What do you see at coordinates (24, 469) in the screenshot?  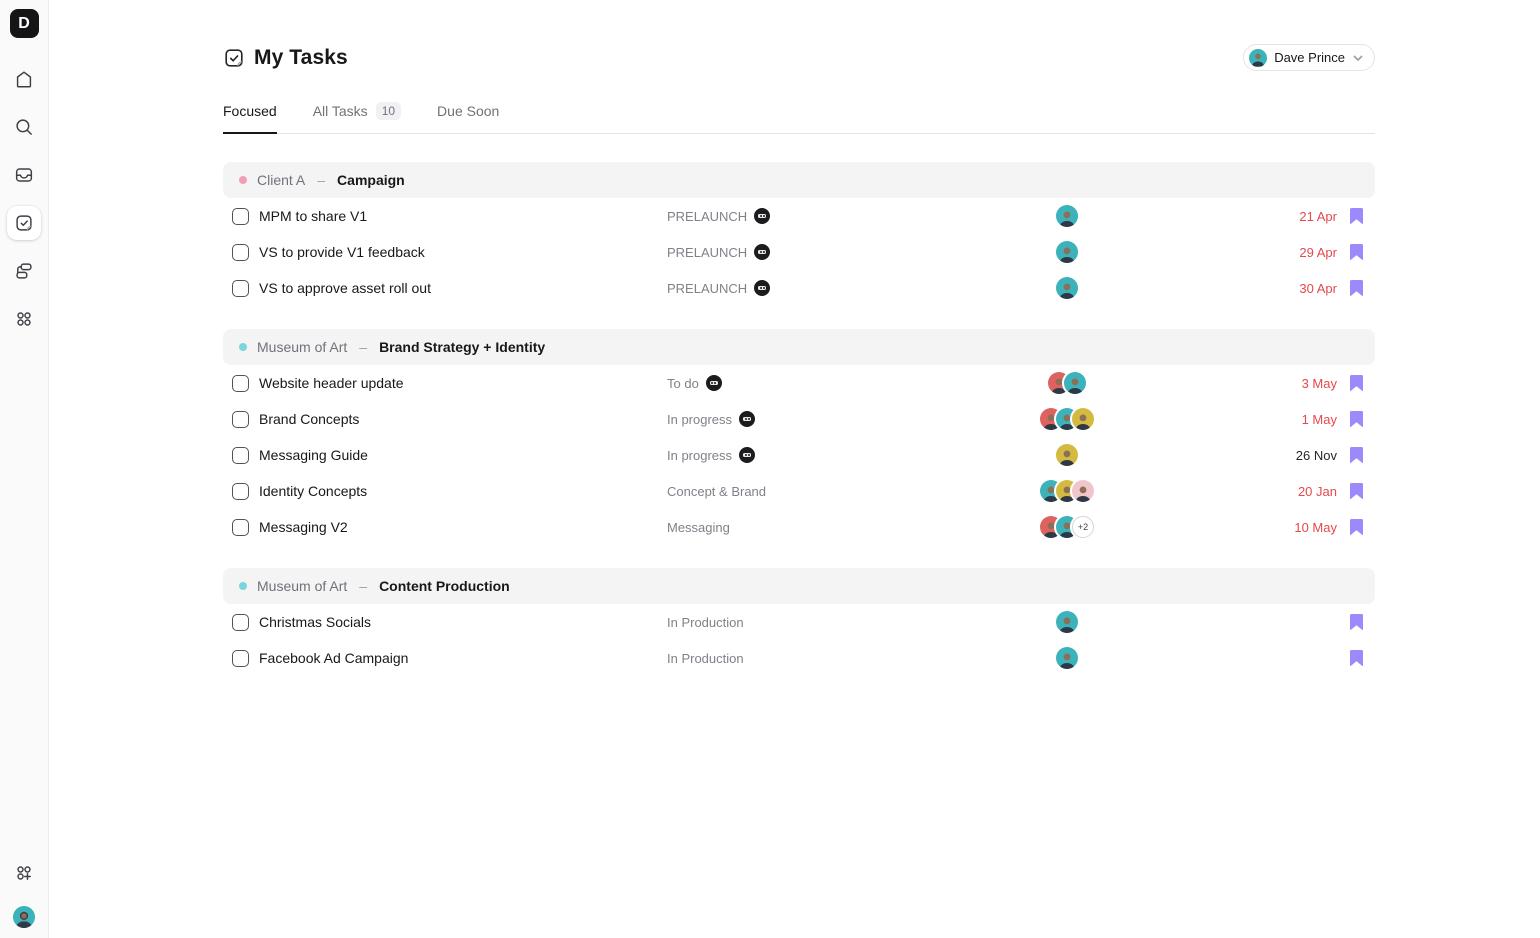 I see `sidebar: D` at bounding box center [24, 469].